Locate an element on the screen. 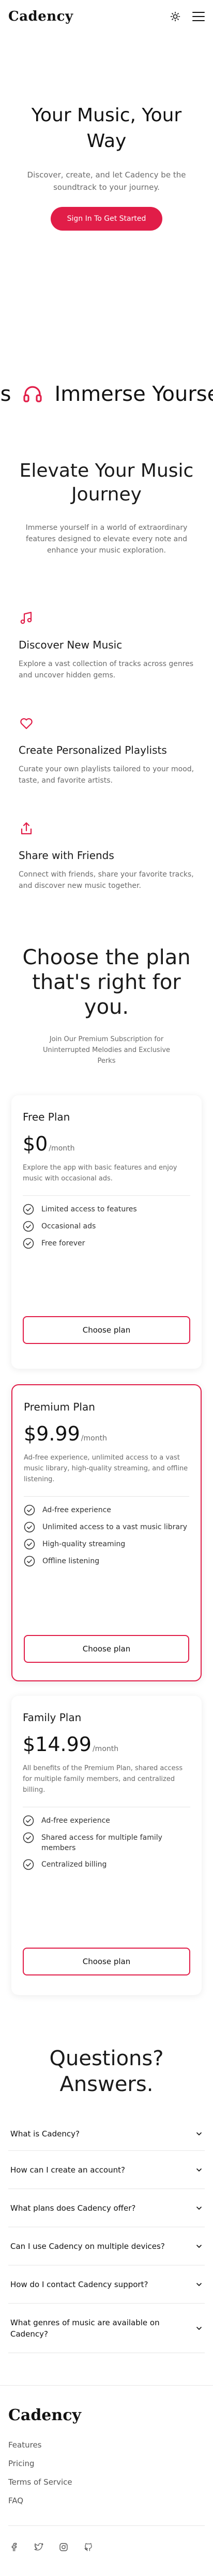  github-icon is located at coordinates (88, 2547).